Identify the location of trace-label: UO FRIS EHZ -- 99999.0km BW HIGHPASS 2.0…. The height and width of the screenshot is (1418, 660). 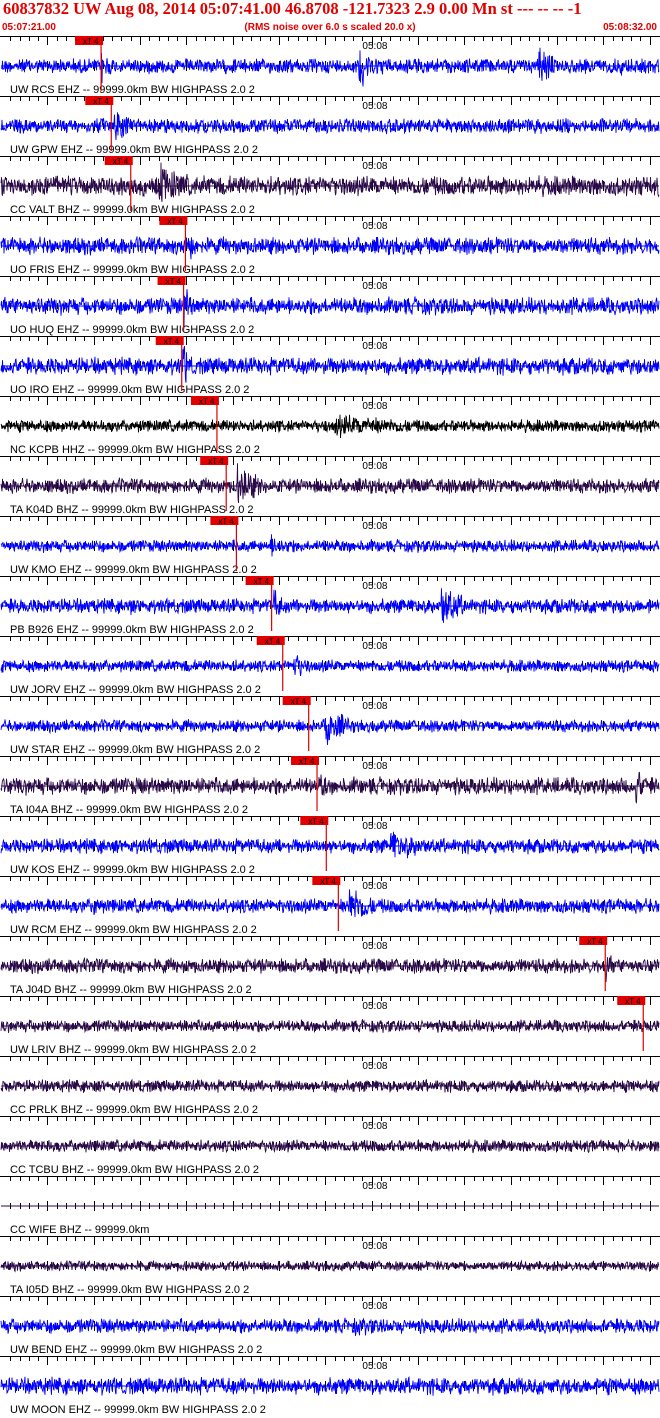
(132, 270).